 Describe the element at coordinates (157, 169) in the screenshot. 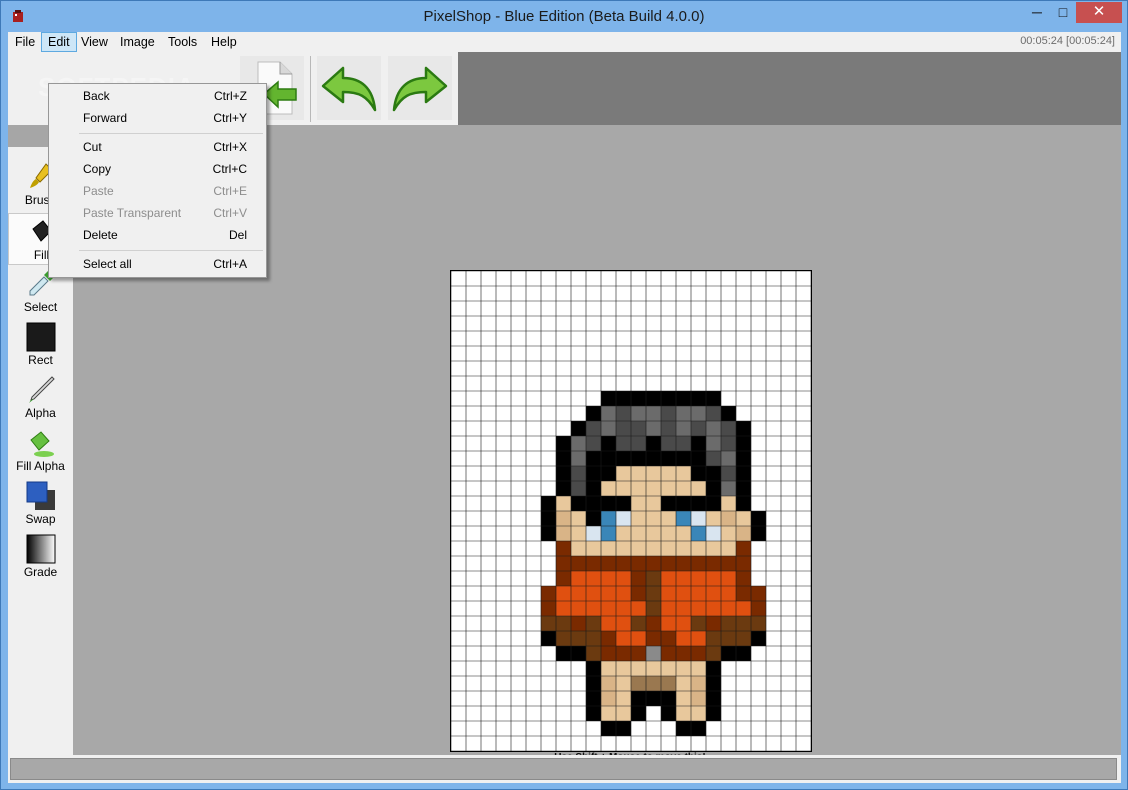

I see `menu-item-copy: Copy Ctrl+C` at that location.